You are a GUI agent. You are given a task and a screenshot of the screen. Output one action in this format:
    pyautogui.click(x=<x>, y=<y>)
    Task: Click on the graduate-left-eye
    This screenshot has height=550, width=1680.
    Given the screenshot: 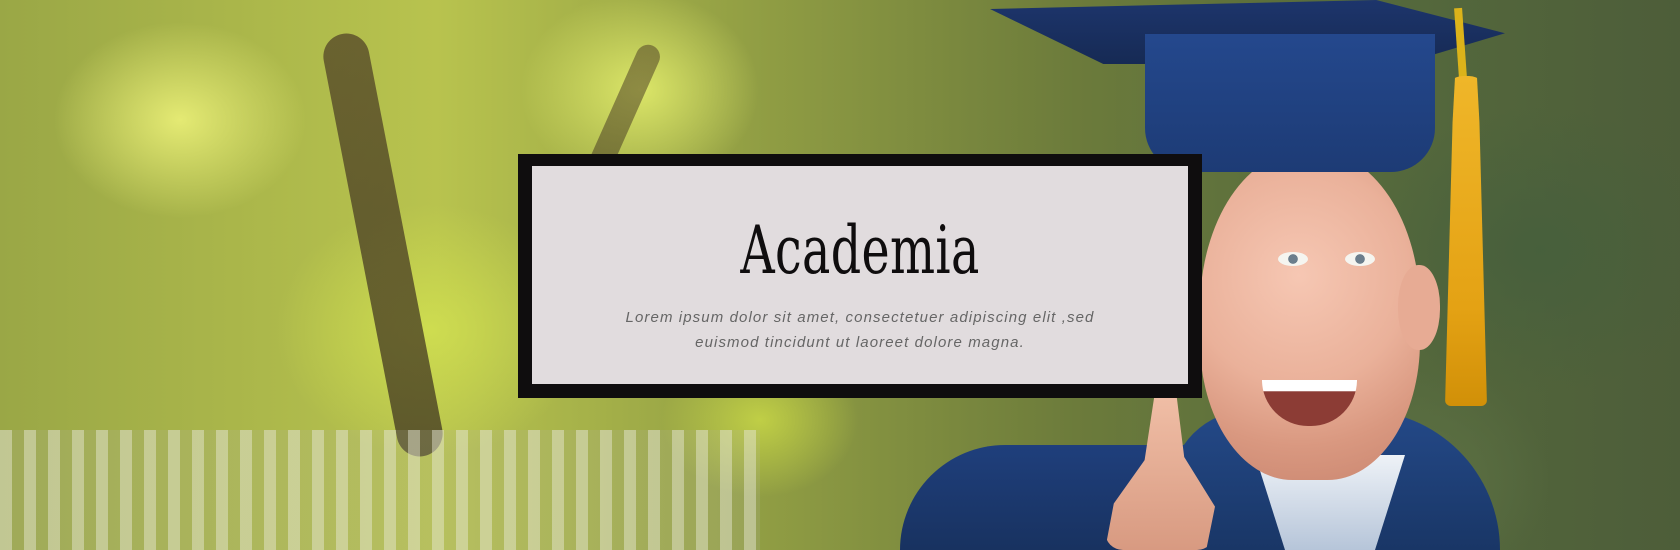 What is the action you would take?
    pyautogui.click(x=1293, y=259)
    